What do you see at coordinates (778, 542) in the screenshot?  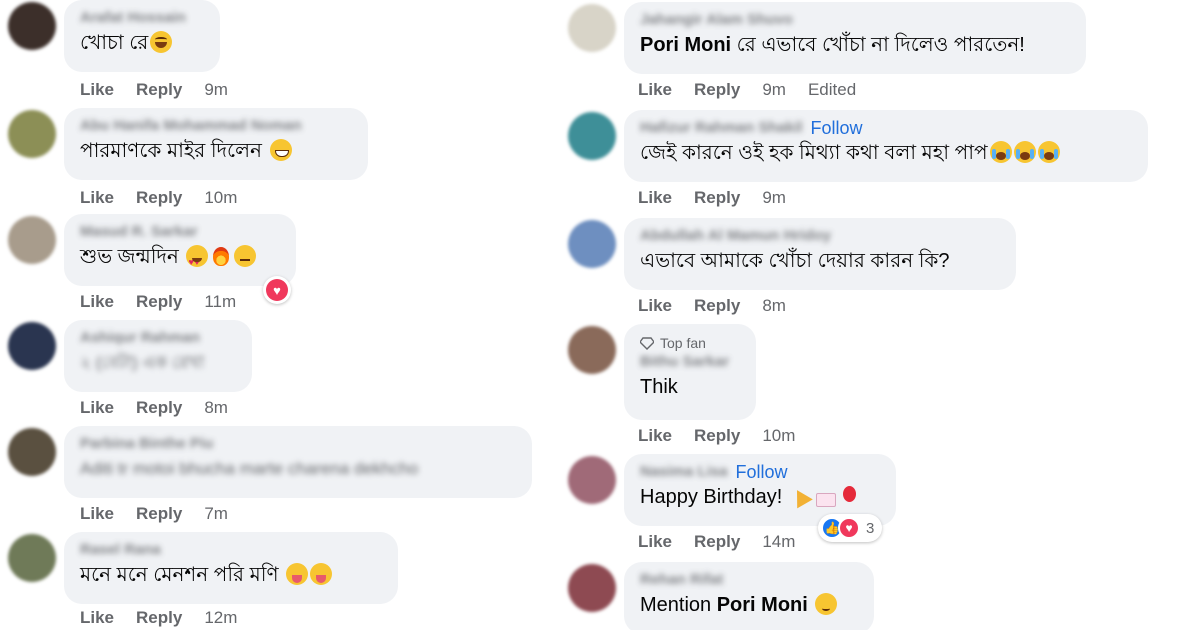 I see `comment-timestamp: 14m` at bounding box center [778, 542].